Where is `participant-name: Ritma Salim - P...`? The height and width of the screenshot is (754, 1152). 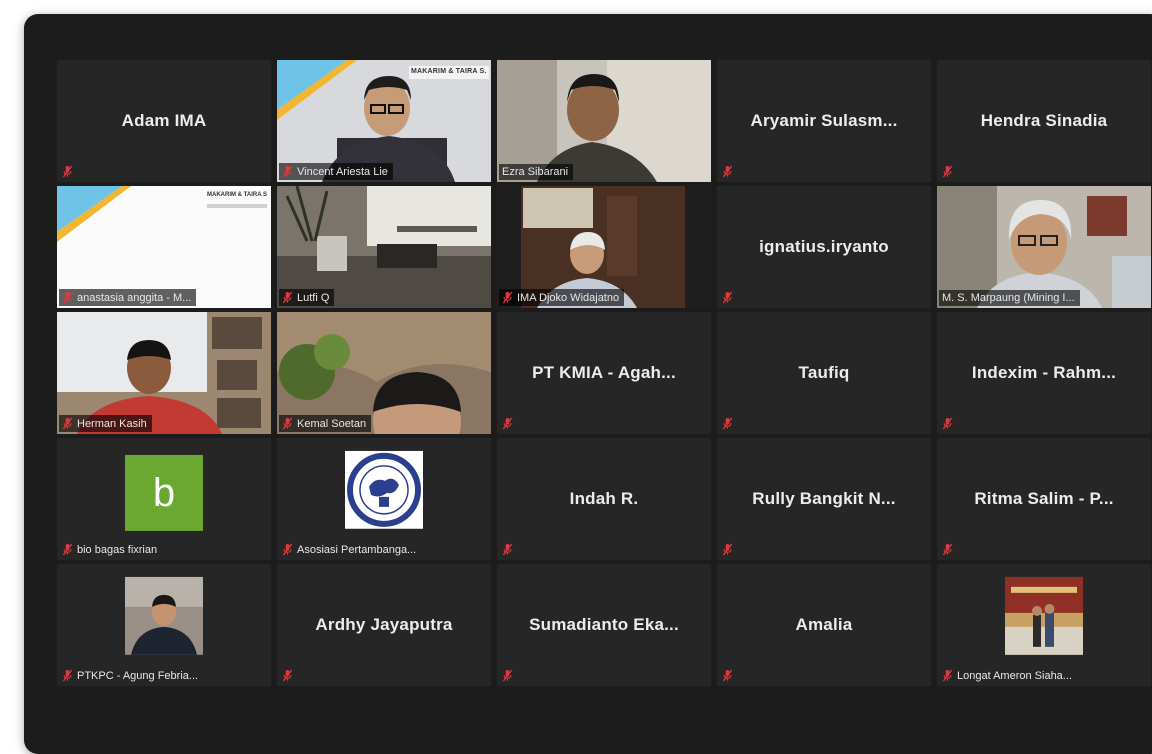 participant-name: Ritma Salim - P... is located at coordinates (1044, 498).